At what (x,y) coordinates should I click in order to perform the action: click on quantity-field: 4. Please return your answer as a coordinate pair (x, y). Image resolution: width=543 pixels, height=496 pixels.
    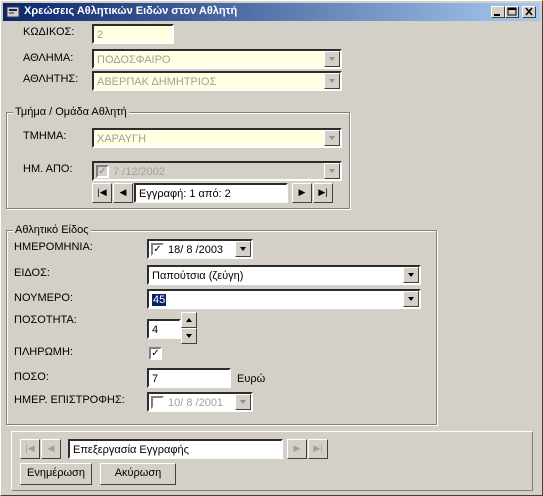
    Looking at the image, I should click on (164, 329).